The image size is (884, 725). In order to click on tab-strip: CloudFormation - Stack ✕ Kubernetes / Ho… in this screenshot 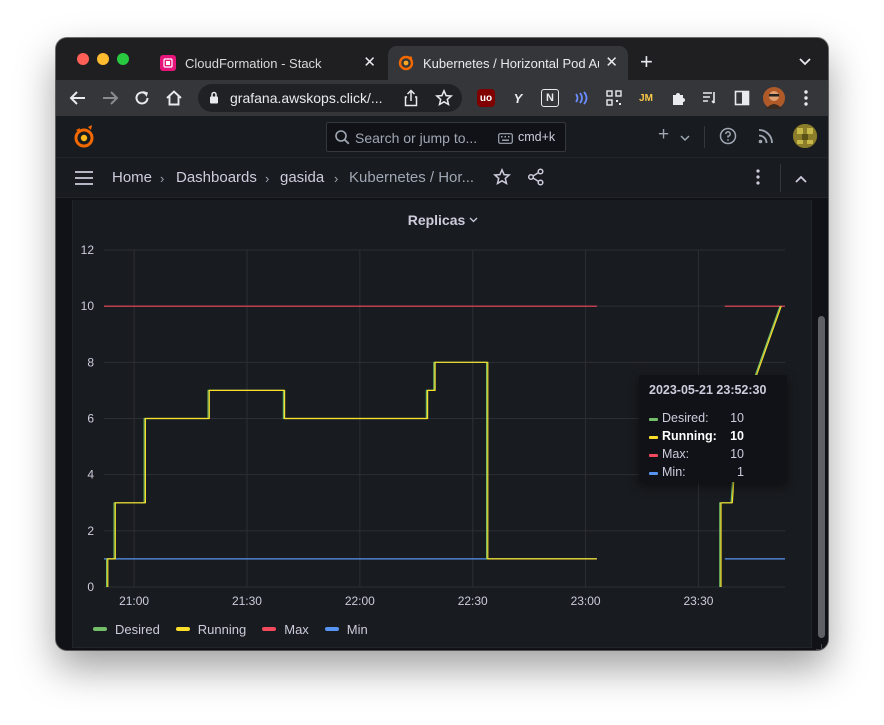, I will do `click(442, 59)`.